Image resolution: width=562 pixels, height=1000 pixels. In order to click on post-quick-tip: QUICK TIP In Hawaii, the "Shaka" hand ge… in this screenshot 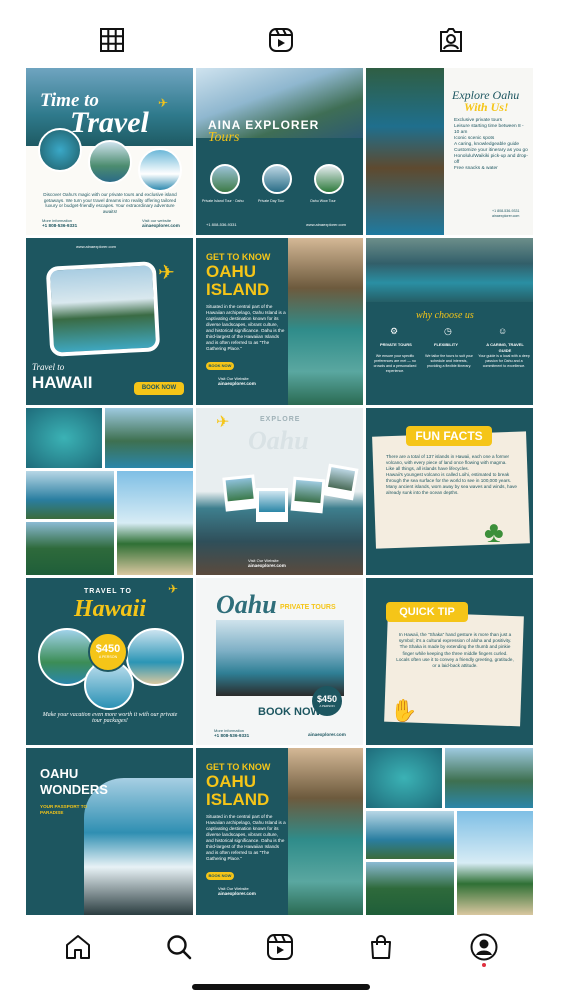, I will do `click(449, 661)`.